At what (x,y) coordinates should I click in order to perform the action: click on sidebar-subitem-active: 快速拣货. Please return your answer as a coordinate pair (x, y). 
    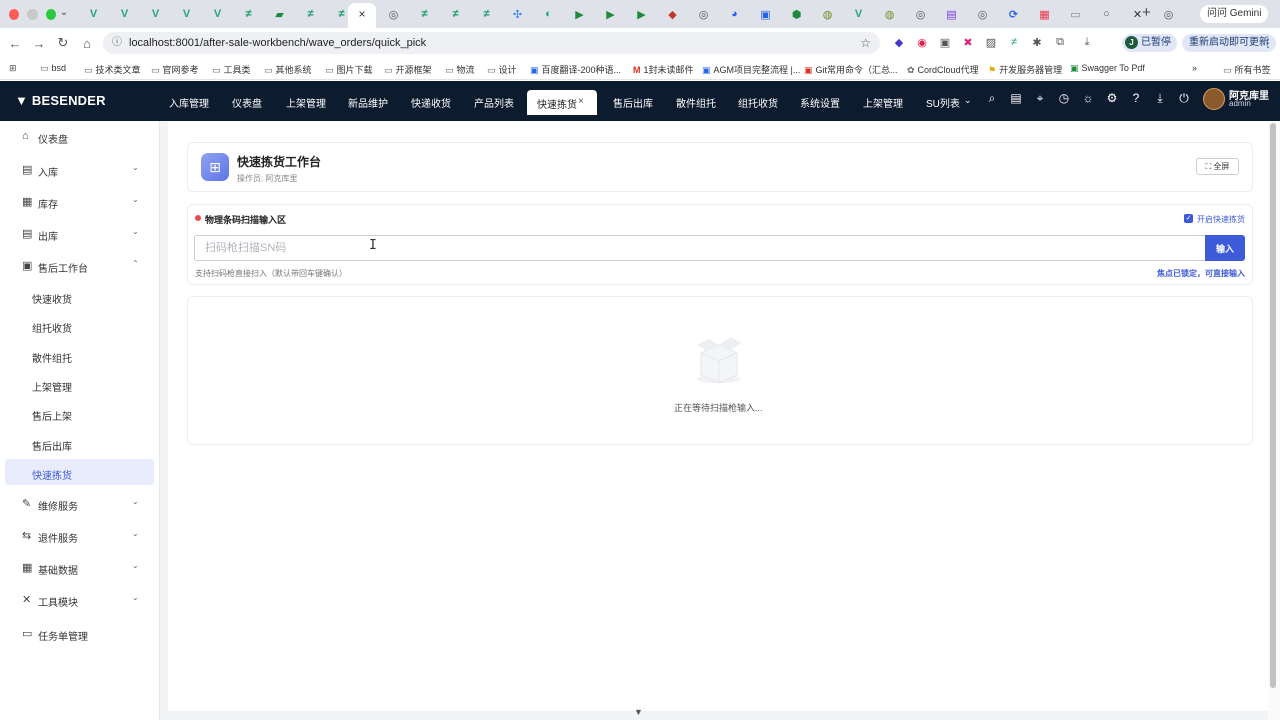
    Looking at the image, I should click on (79, 472).